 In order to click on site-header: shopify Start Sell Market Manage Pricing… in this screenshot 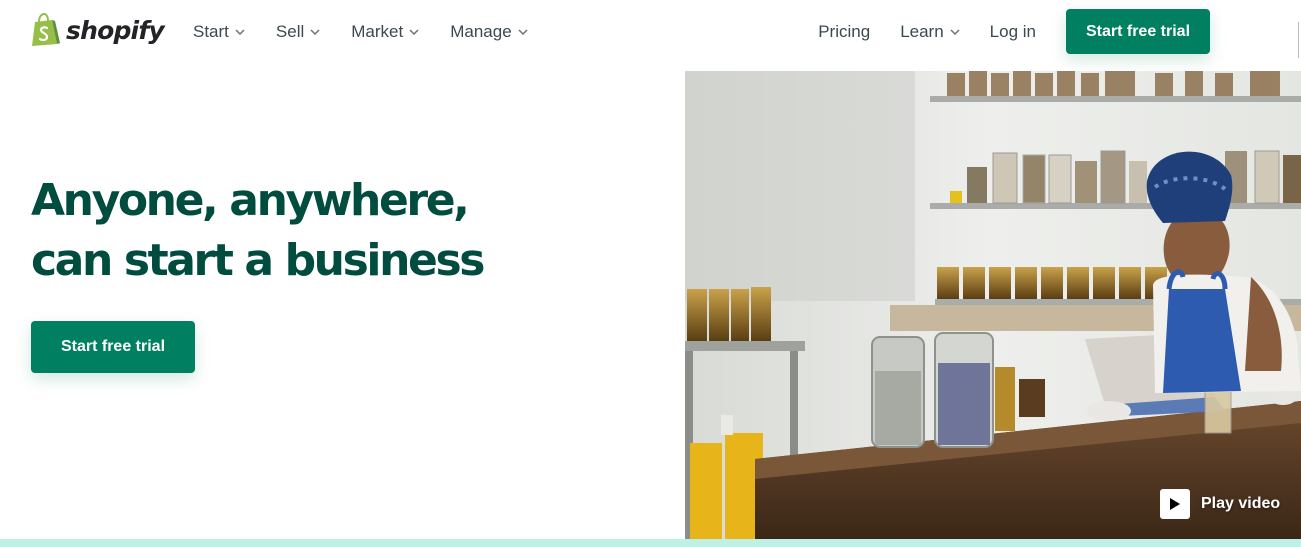, I will do `click(650, 32)`.